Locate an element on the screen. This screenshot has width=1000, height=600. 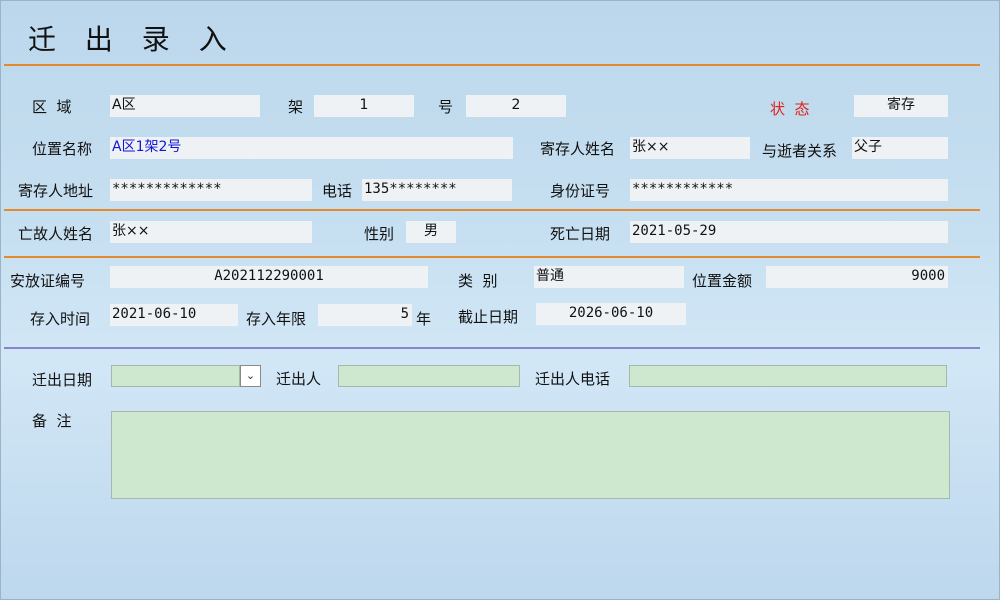
id-number-field: ************ is located at coordinates (789, 190).